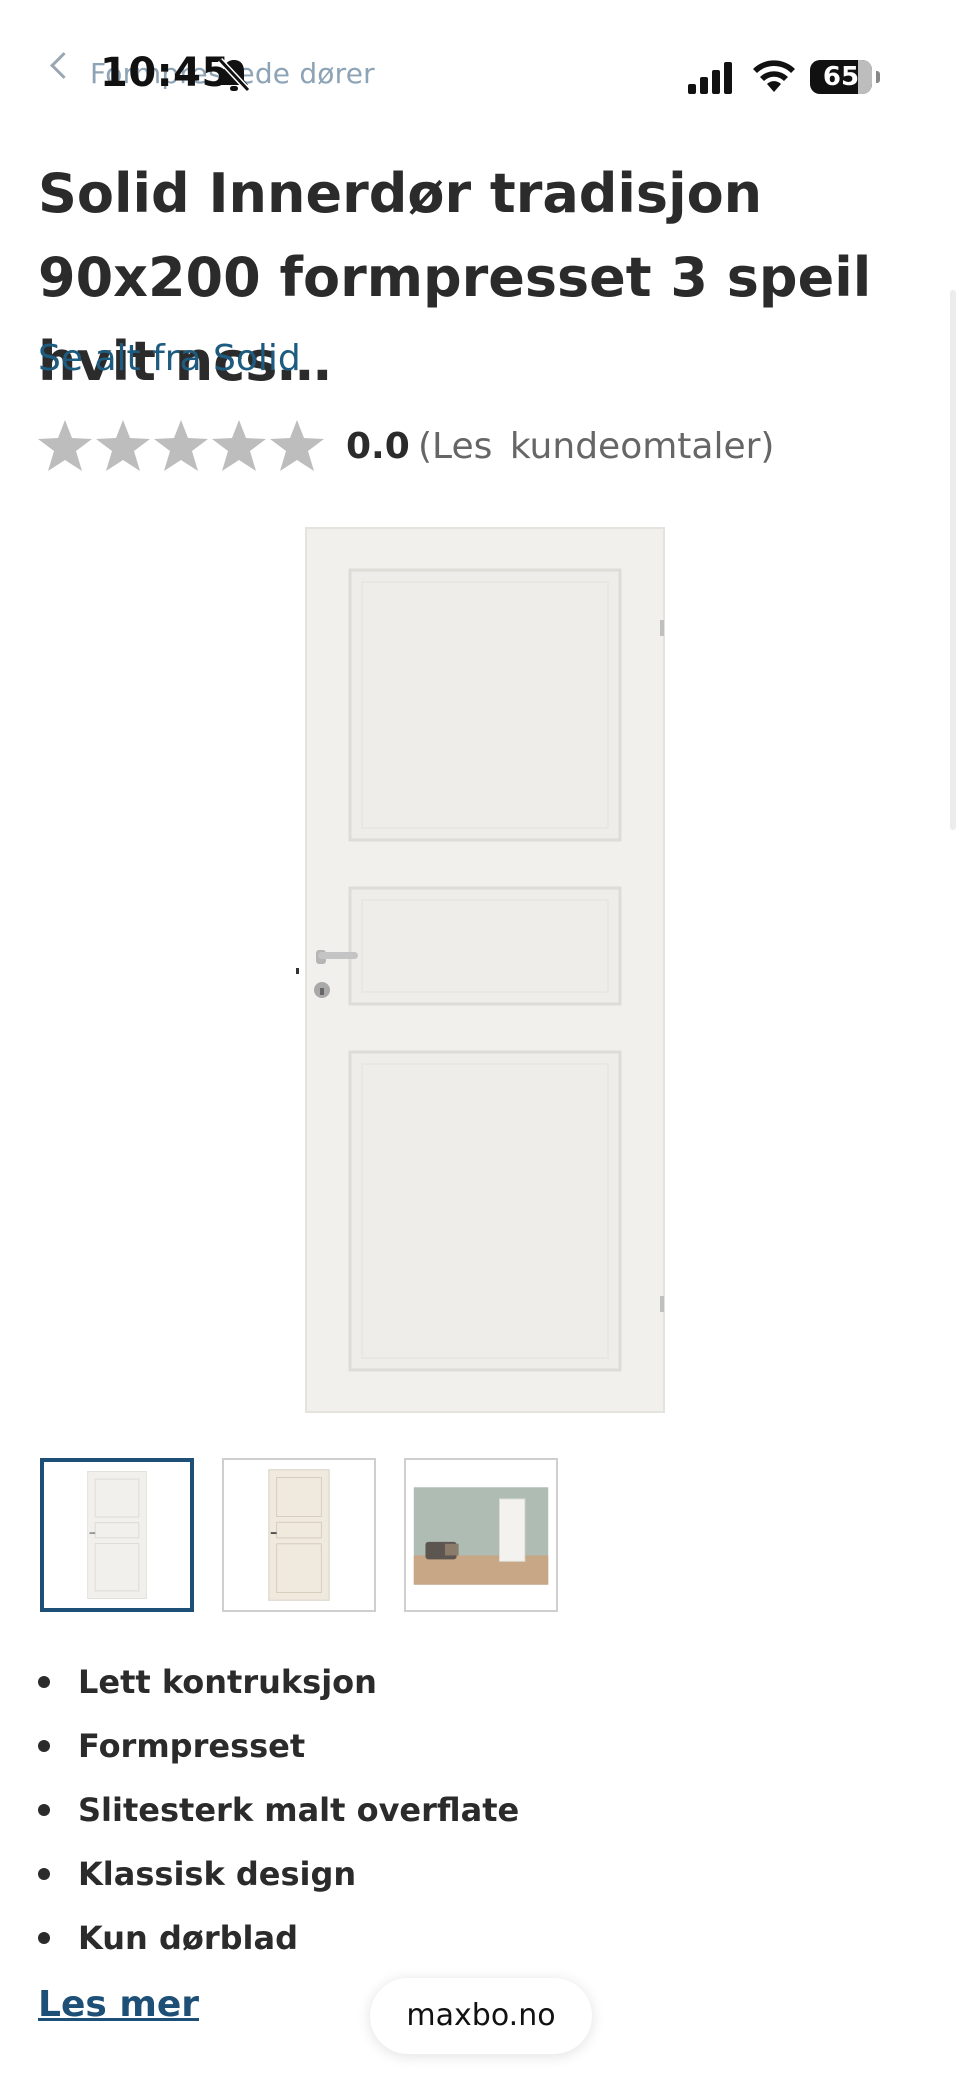  I want to click on room-scene-thumbnail-icon, so click(481, 1536).